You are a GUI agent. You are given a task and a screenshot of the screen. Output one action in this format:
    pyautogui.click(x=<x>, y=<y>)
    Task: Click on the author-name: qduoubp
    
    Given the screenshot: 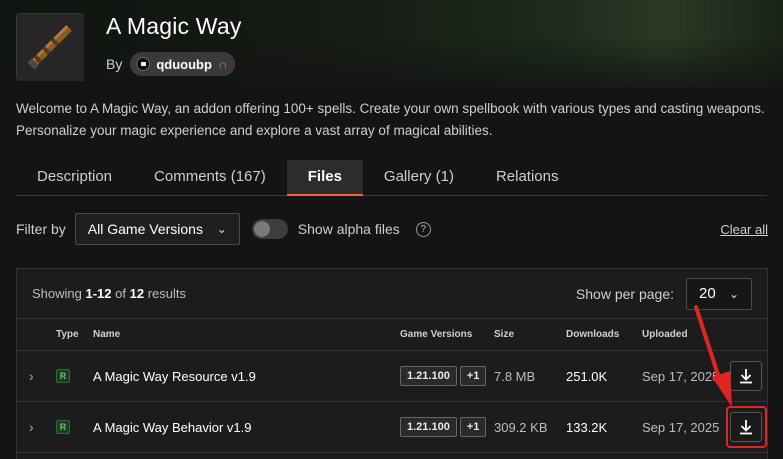 What is the action you would take?
    pyautogui.click(x=184, y=64)
    